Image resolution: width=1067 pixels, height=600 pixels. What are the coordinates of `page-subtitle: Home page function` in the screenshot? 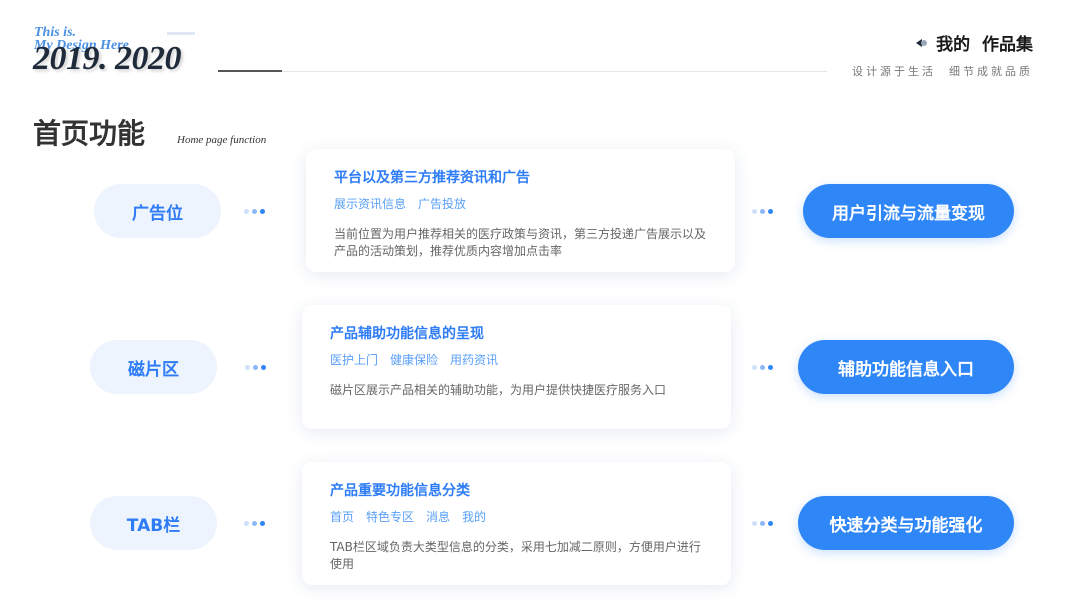 It's located at (222, 140).